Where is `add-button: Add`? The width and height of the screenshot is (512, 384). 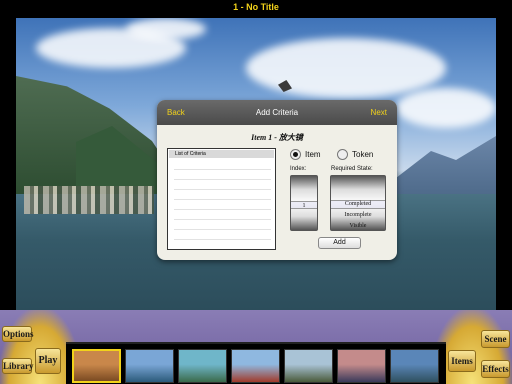
add-button: Add is located at coordinates (339, 243).